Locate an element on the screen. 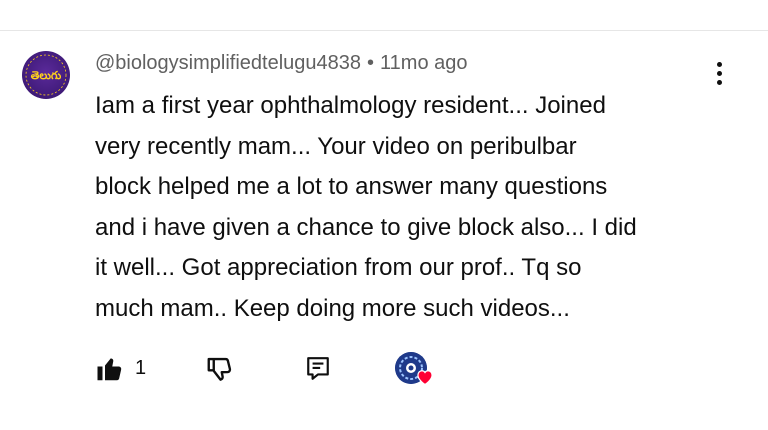 This screenshot has width=768, height=430. dislike-button is located at coordinates (220, 369).